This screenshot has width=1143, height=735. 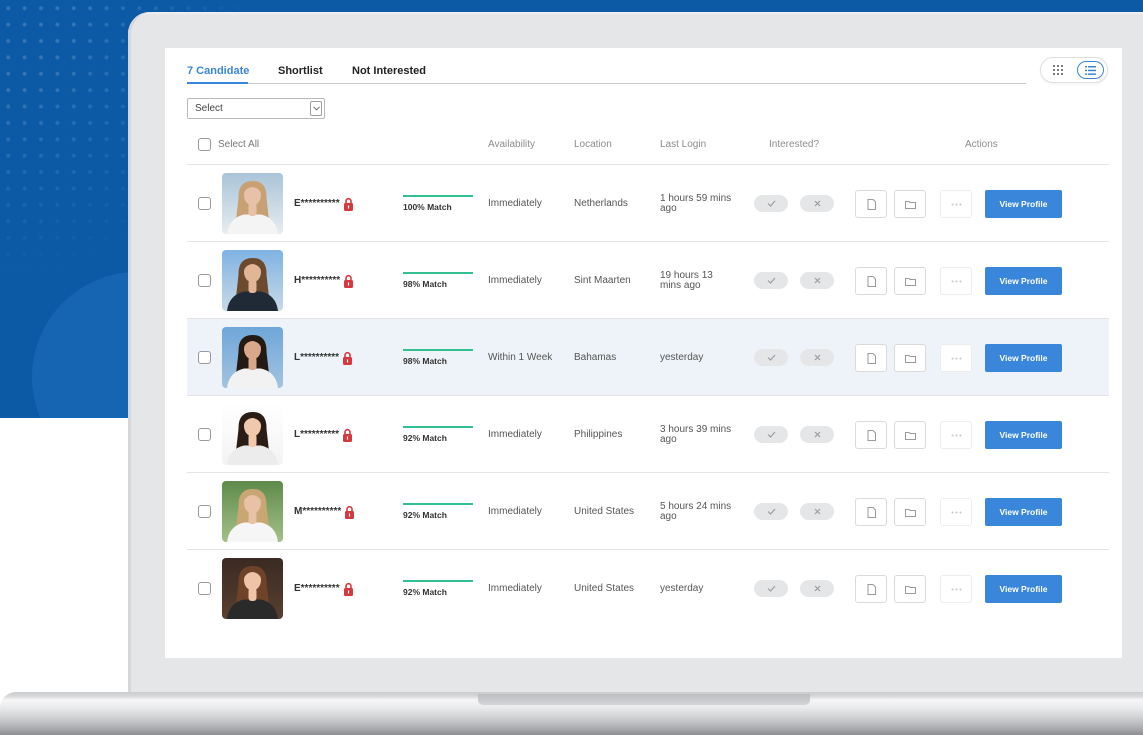 What do you see at coordinates (204, 144) in the screenshot?
I see `select-all-checkbox` at bounding box center [204, 144].